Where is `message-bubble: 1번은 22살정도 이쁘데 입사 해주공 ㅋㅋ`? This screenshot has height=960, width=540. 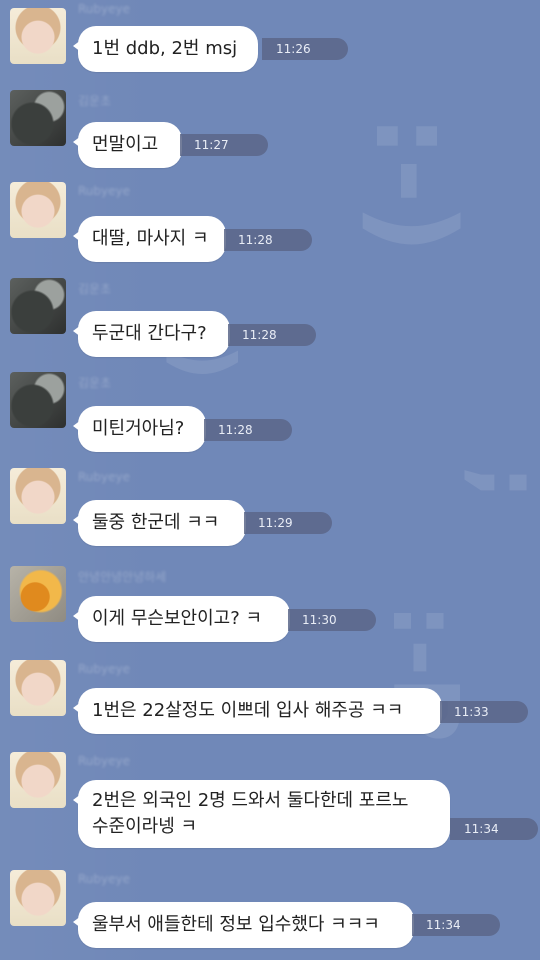
message-bubble: 1번은 22살정도 이쁘데 입사 해주공 ㅋㅋ is located at coordinates (257, 711).